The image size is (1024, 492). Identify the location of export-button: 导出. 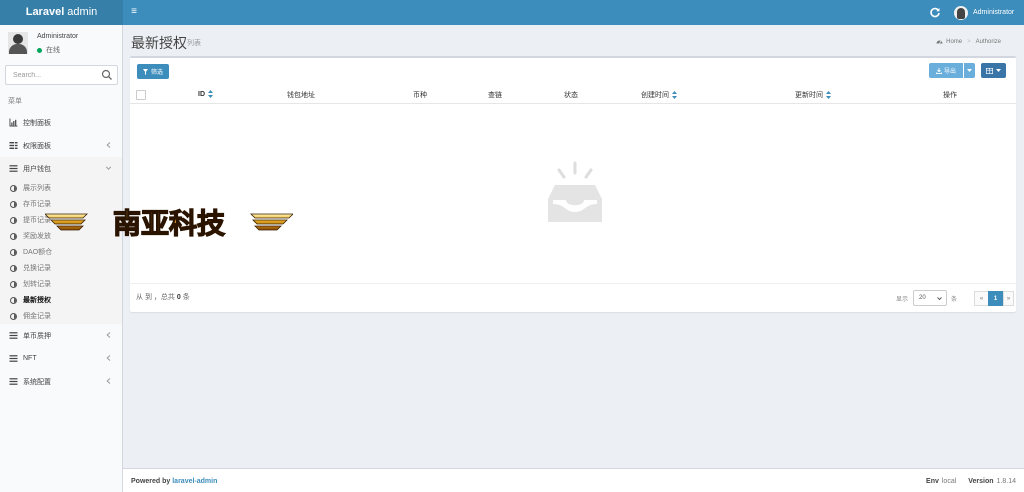
(946, 70).